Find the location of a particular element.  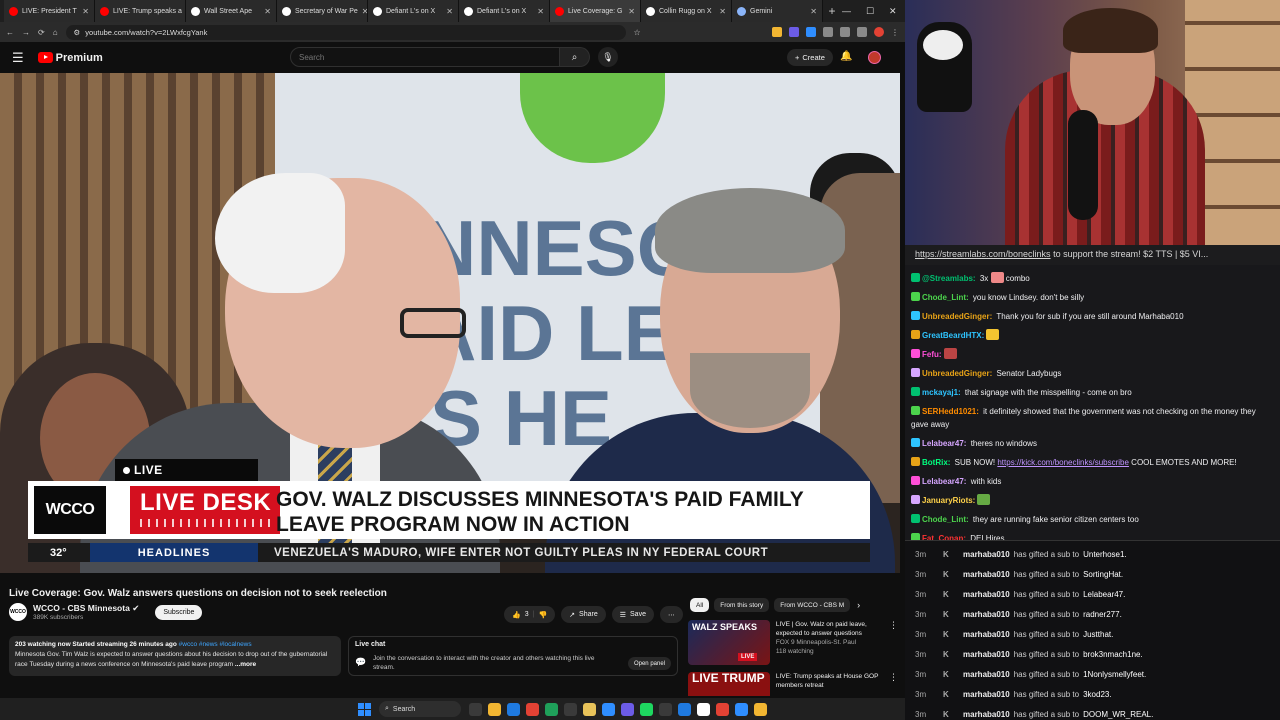

new-tab-icon: + is located at coordinates (832, 11).